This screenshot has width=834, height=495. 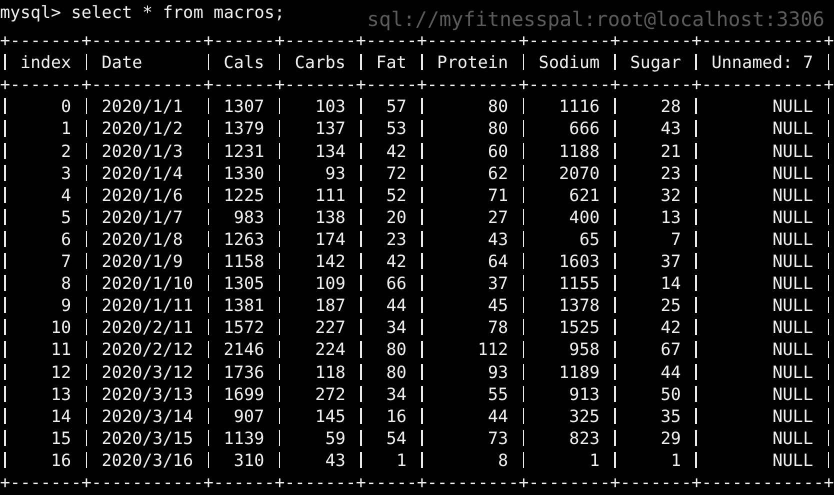 I want to click on table-cell: 103, so click(x=330, y=106).